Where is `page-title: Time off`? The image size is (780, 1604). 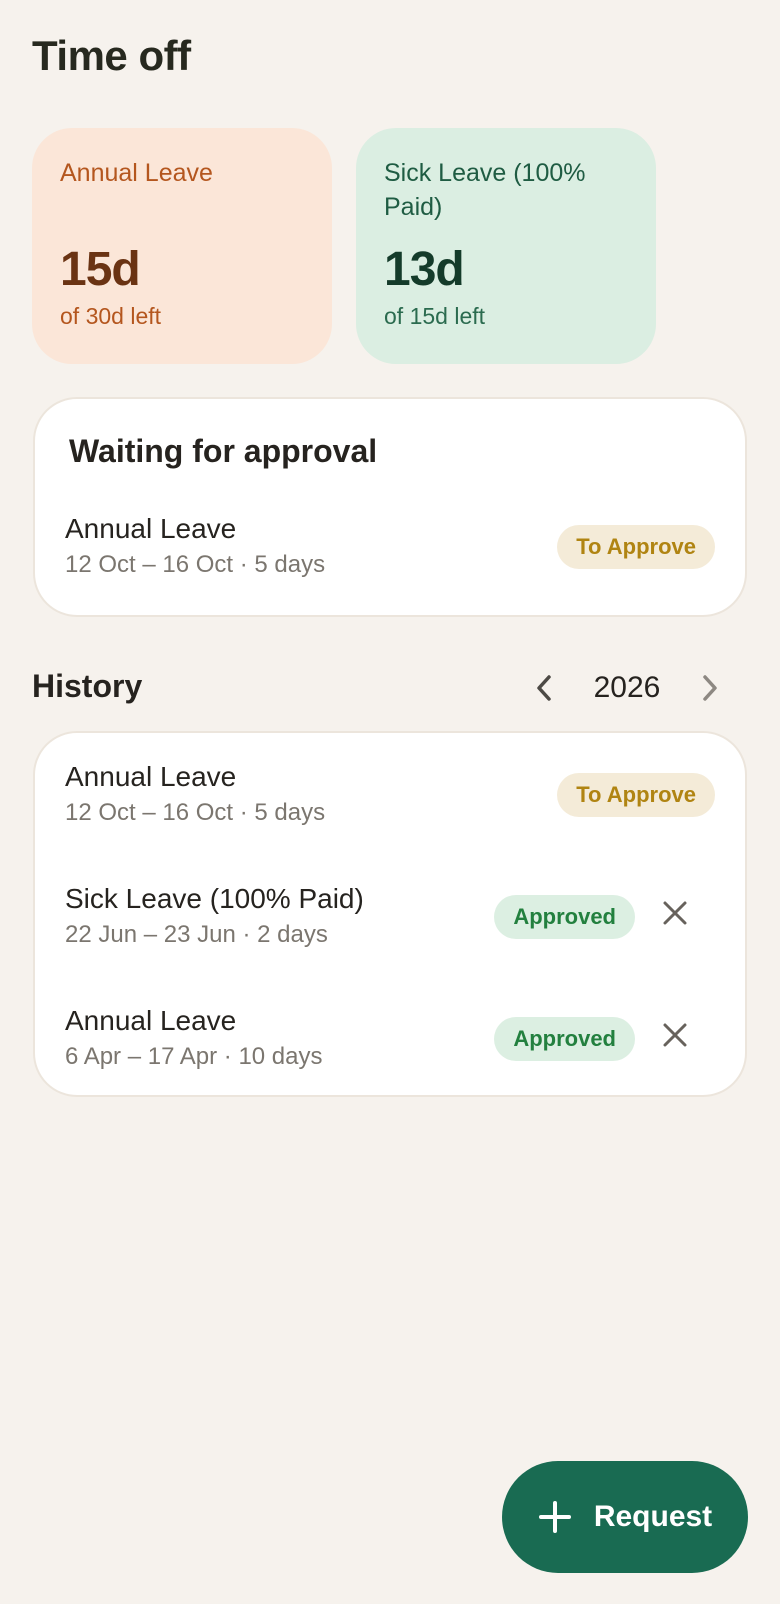
page-title: Time off is located at coordinates (111, 55).